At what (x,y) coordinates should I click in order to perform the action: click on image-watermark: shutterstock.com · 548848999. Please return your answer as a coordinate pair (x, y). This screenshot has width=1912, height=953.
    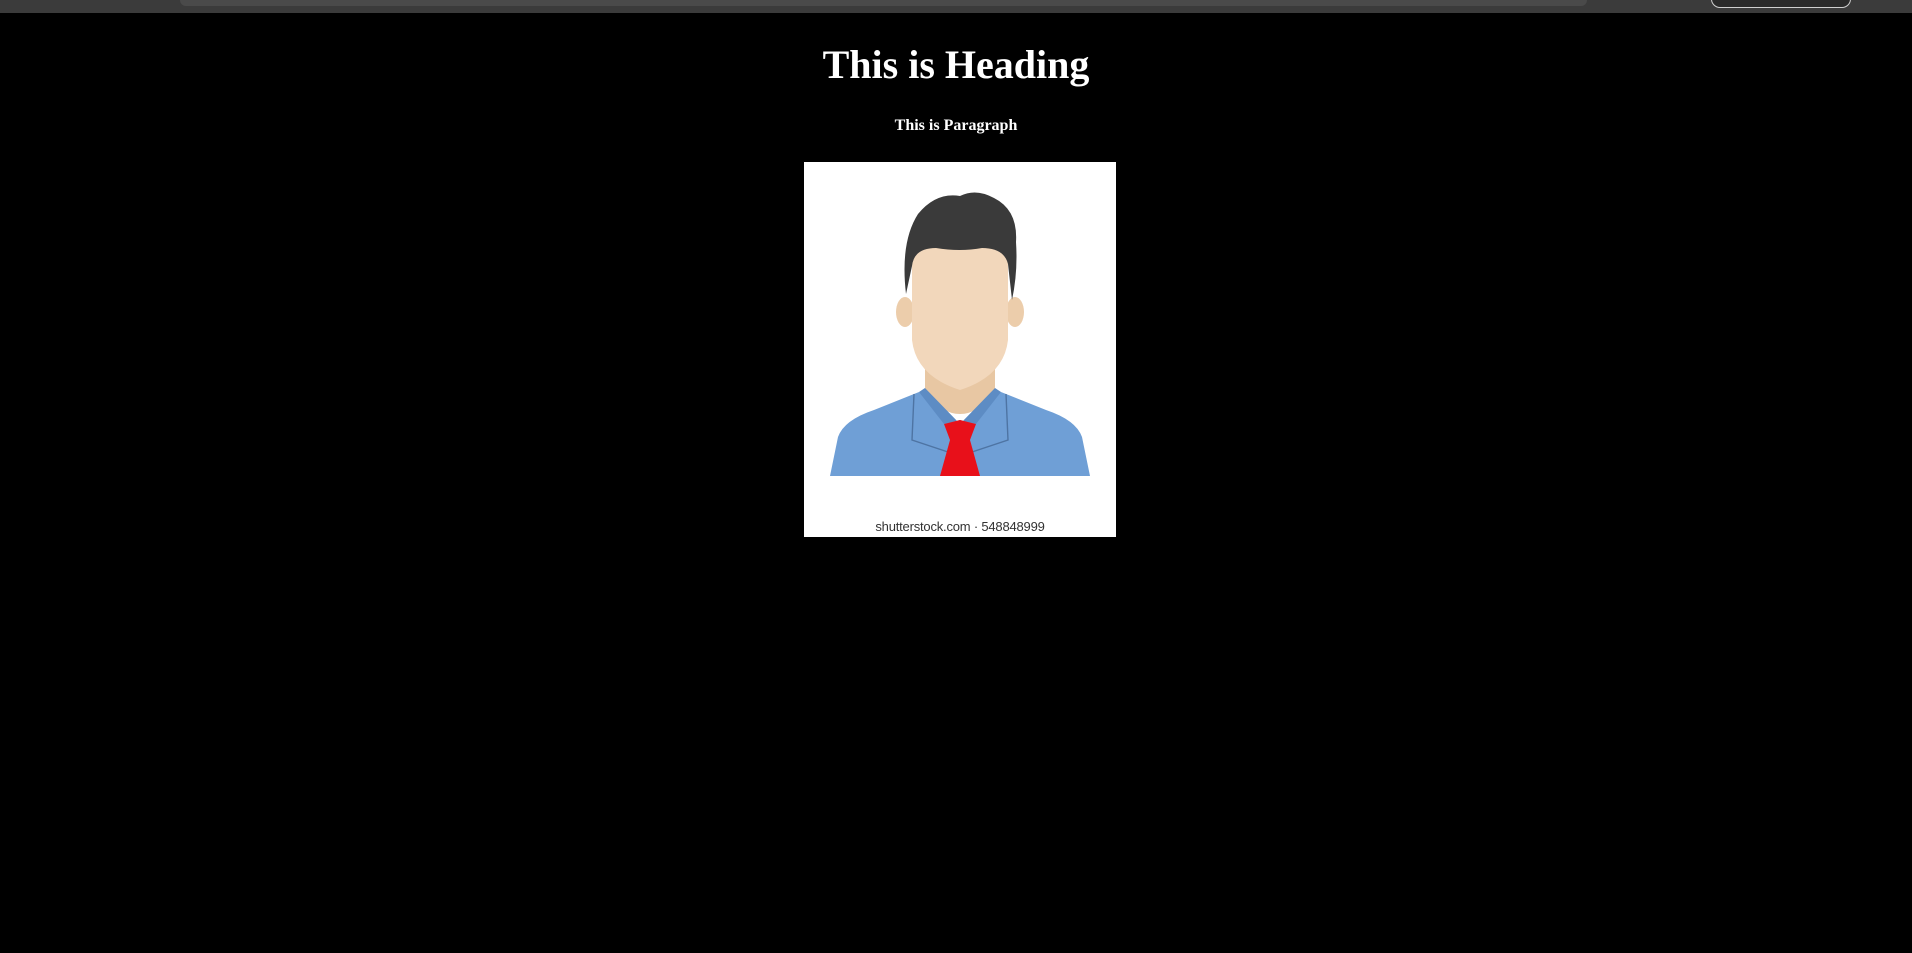
    Looking at the image, I should click on (960, 526).